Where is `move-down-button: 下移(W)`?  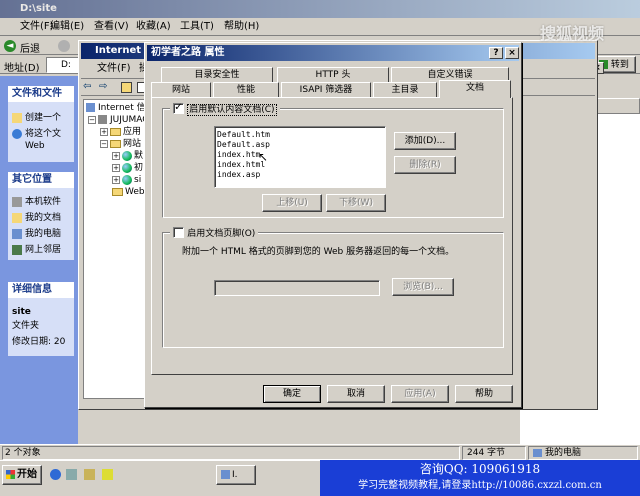
move-down-button: 下移(W) is located at coordinates (356, 203).